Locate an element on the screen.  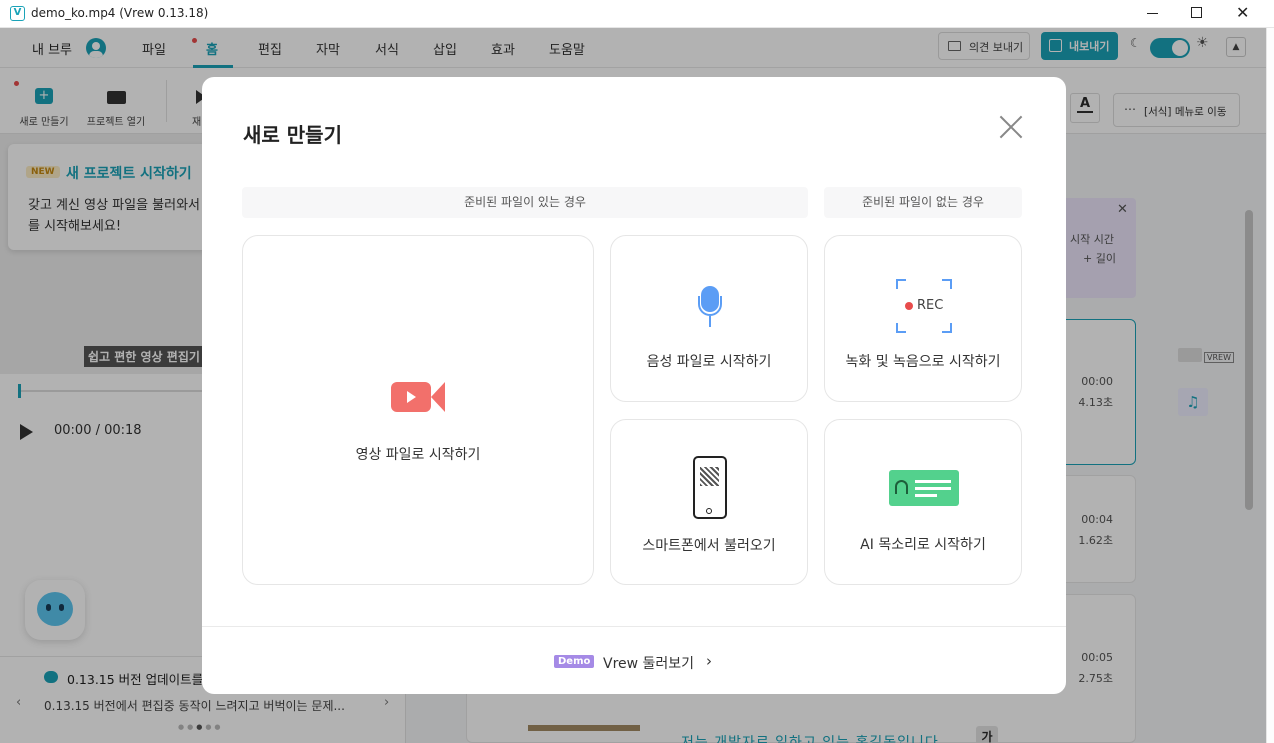
record-frame-icon: REC is located at coordinates (924, 306).